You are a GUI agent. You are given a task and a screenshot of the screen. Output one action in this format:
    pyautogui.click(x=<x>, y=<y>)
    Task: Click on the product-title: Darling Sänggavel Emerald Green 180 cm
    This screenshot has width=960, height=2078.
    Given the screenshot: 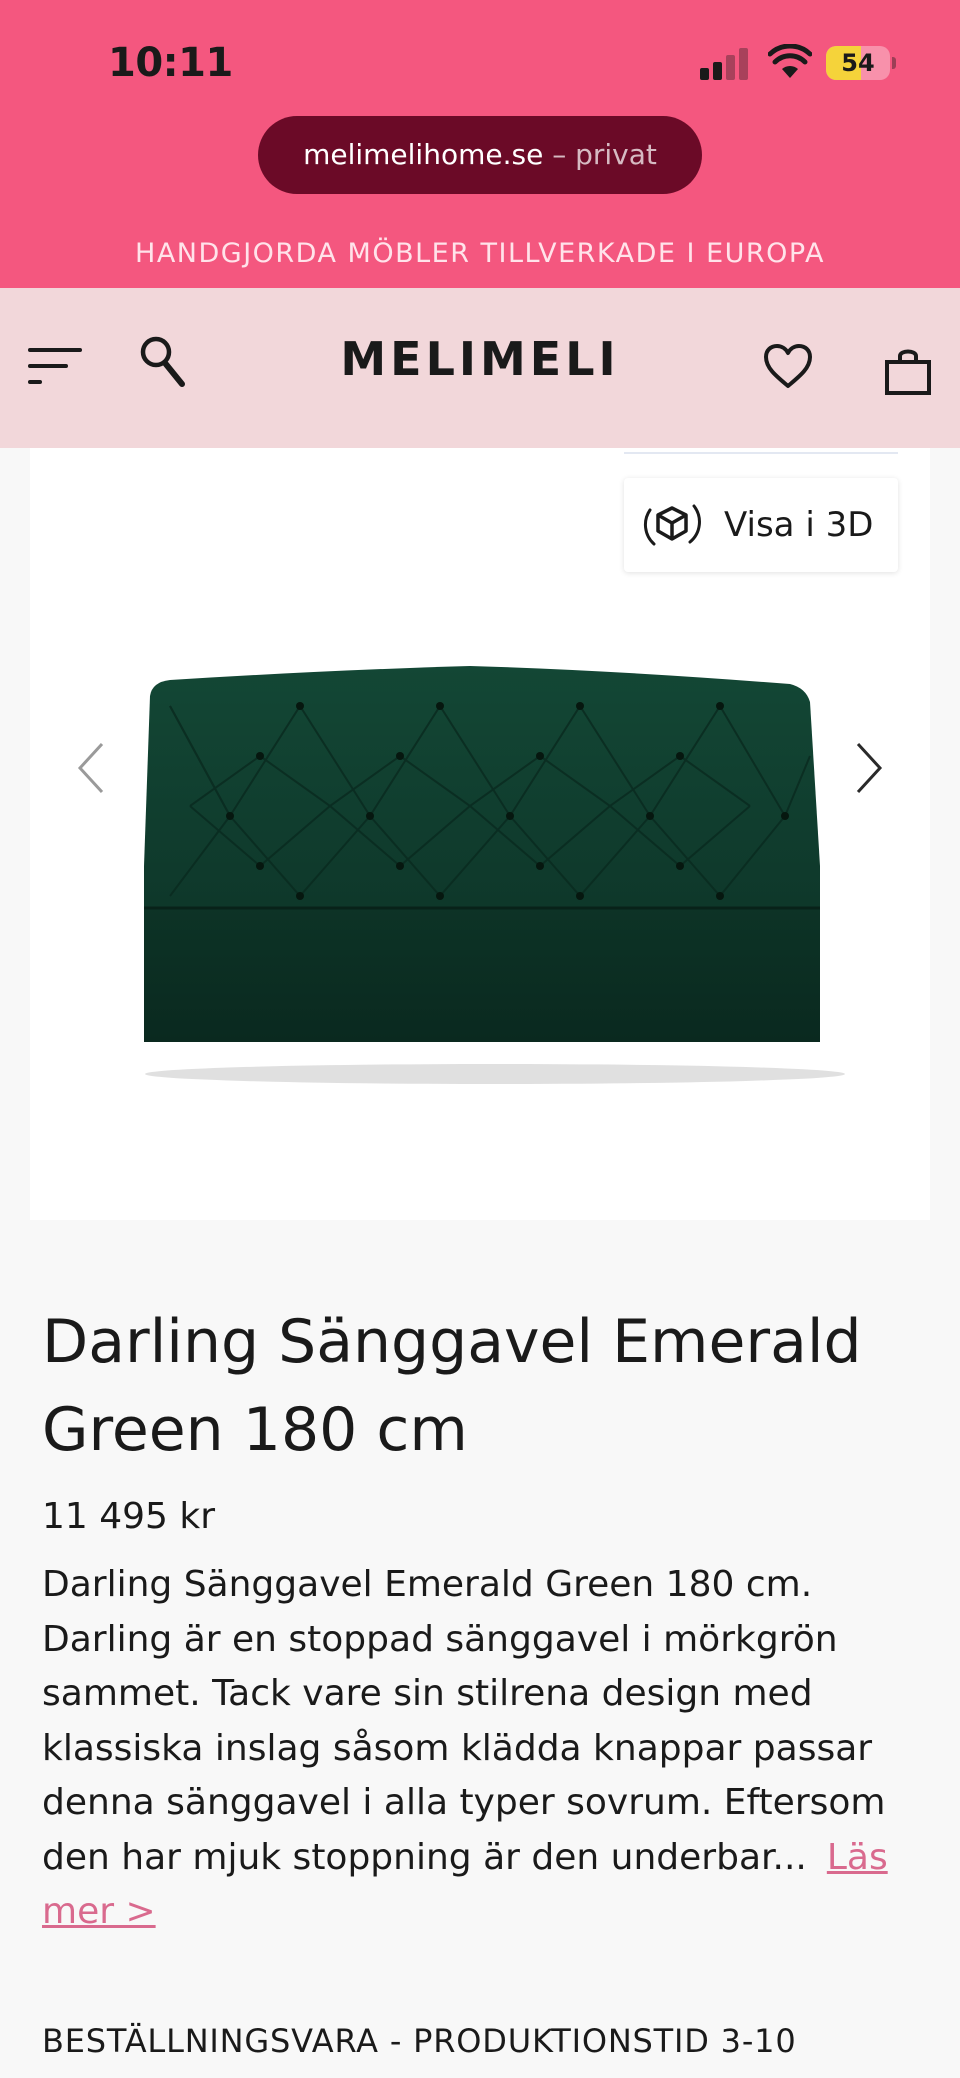 What is the action you would take?
    pyautogui.click(x=452, y=1386)
    